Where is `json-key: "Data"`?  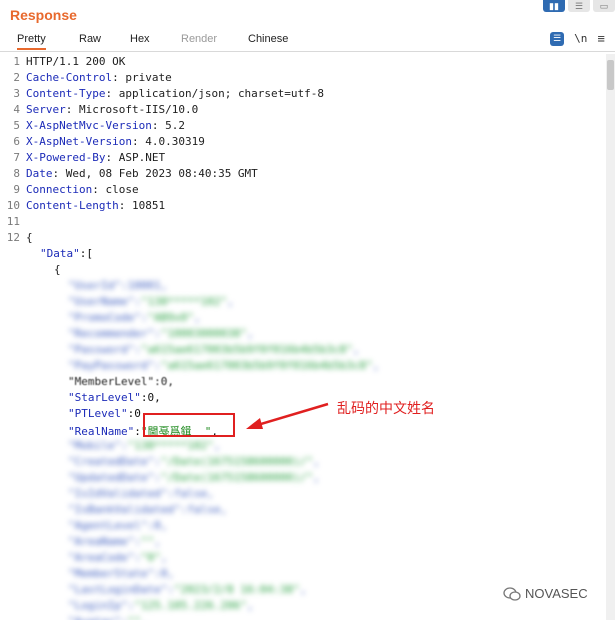
json-key: "Data" is located at coordinates (60, 253).